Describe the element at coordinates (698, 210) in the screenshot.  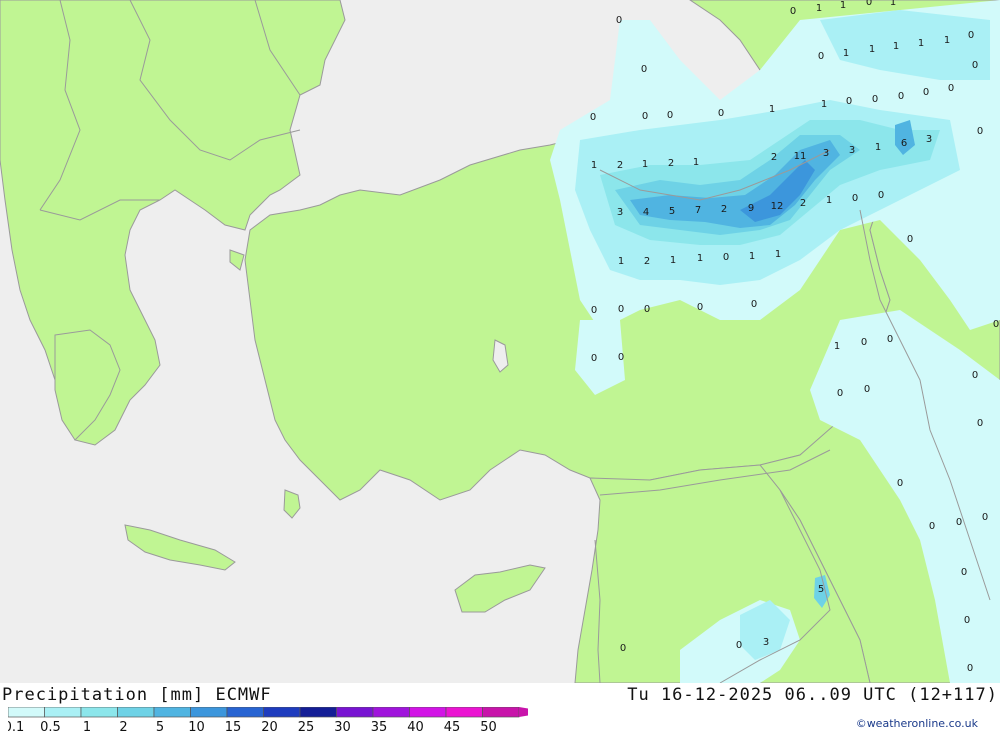
I see `precip-value-label: 7` at that location.